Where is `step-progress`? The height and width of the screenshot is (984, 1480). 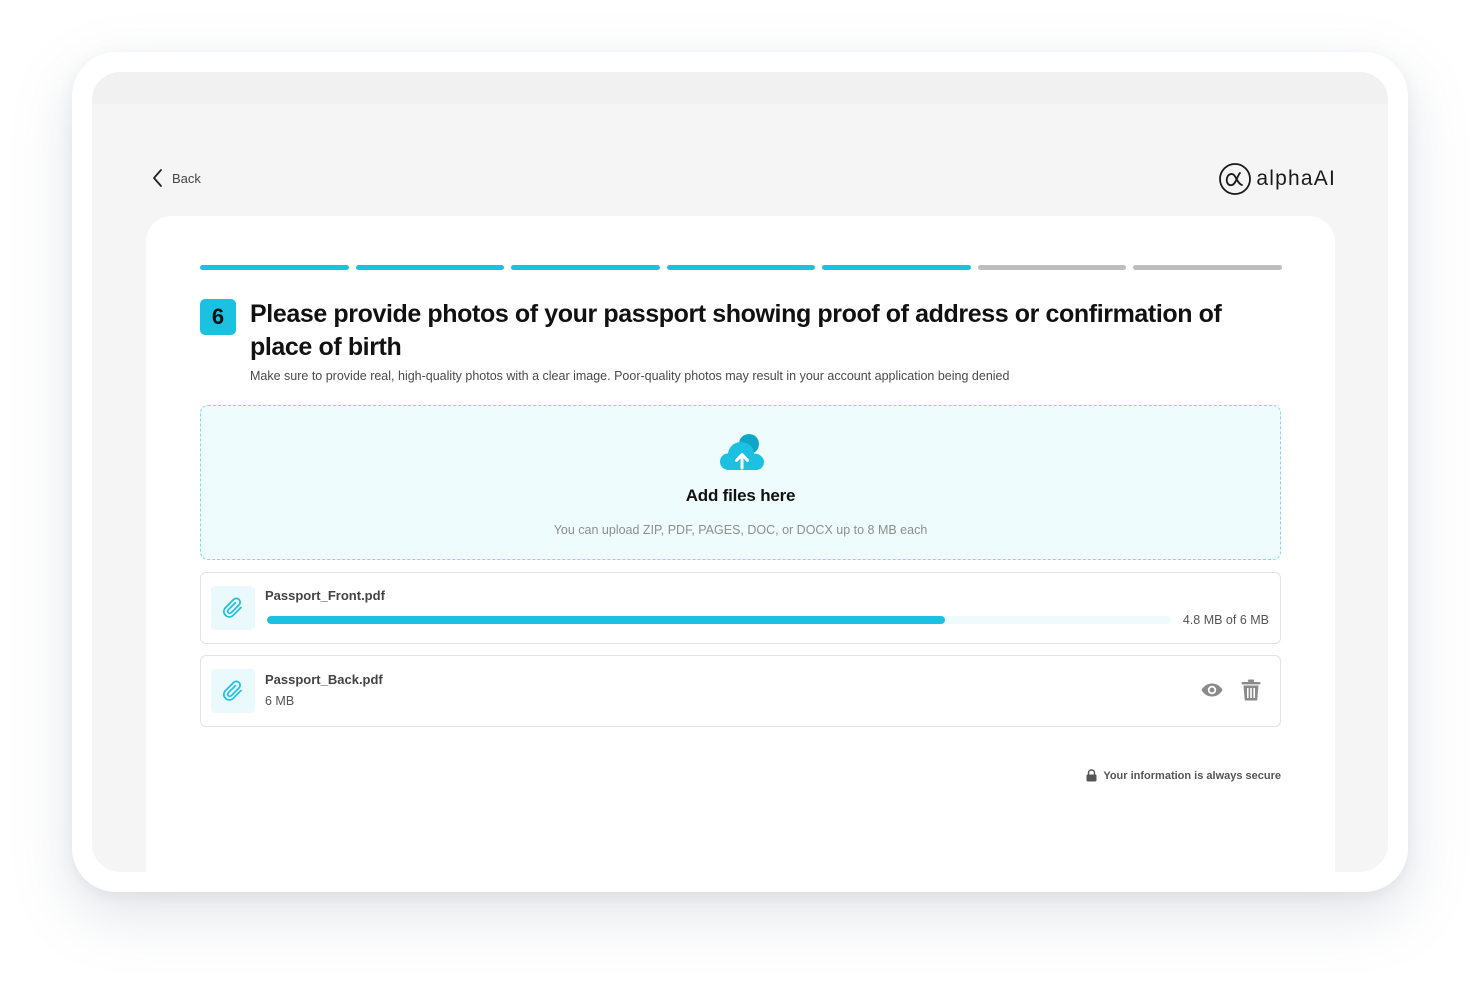 step-progress is located at coordinates (741, 267).